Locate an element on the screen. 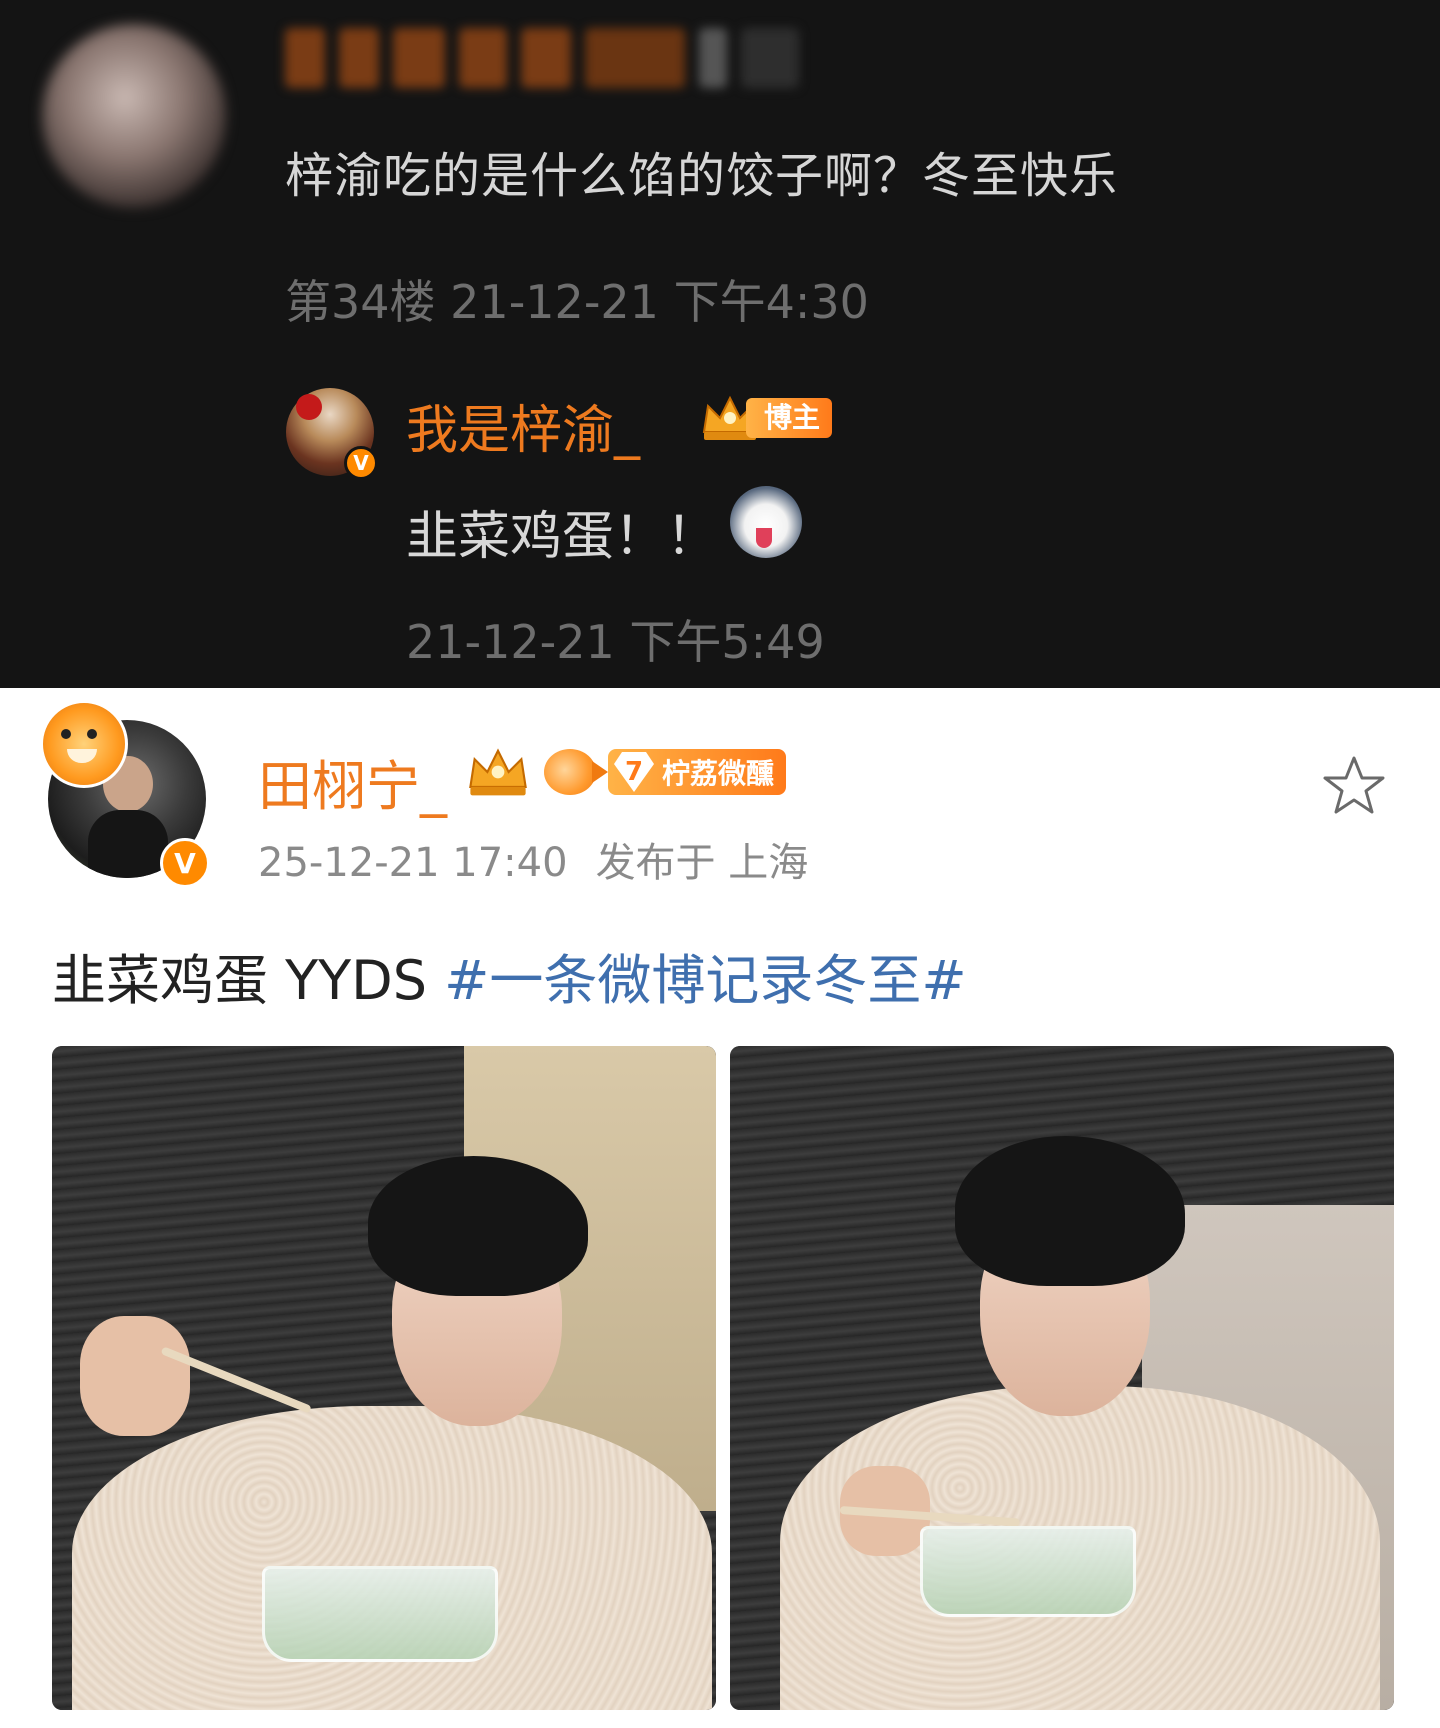 Image resolution: width=1440 pixels, height=1728 pixels. post-meta: 25-12-21 17:40 发布于 上海 is located at coordinates (533, 859).